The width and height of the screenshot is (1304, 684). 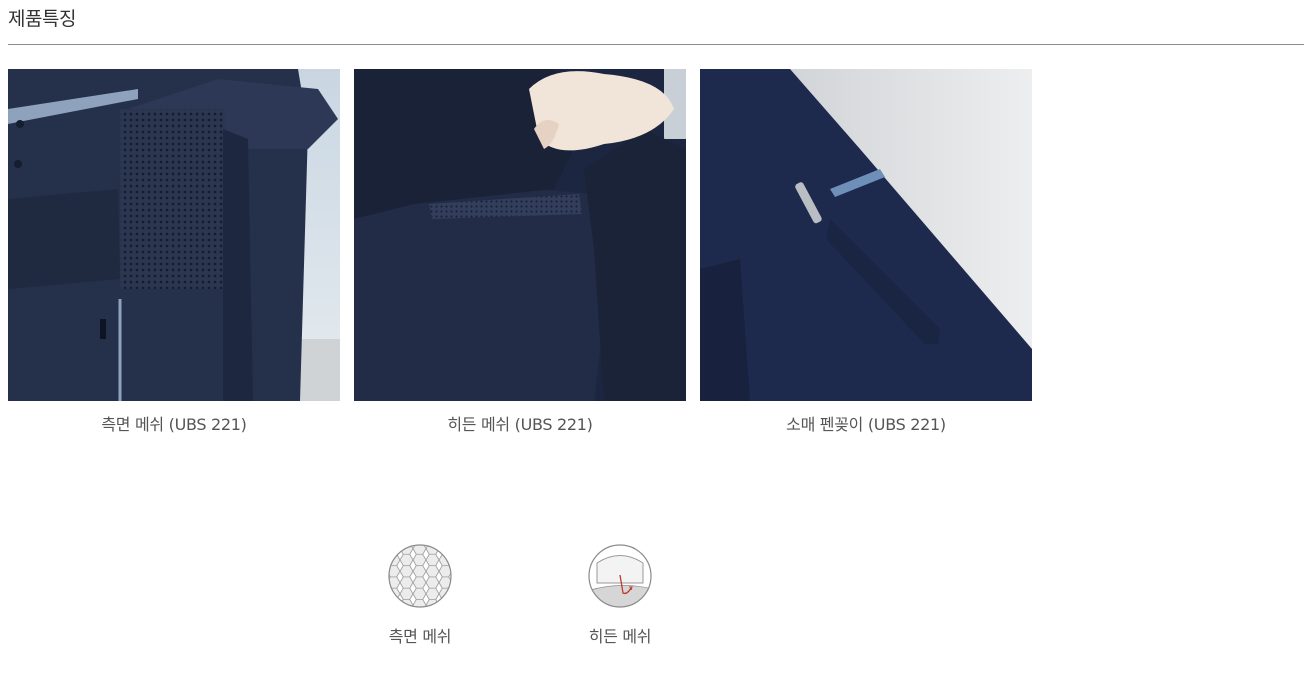 I want to click on side-mesh-caption: 측면 메쉬 (UBS 221), so click(x=174, y=424).